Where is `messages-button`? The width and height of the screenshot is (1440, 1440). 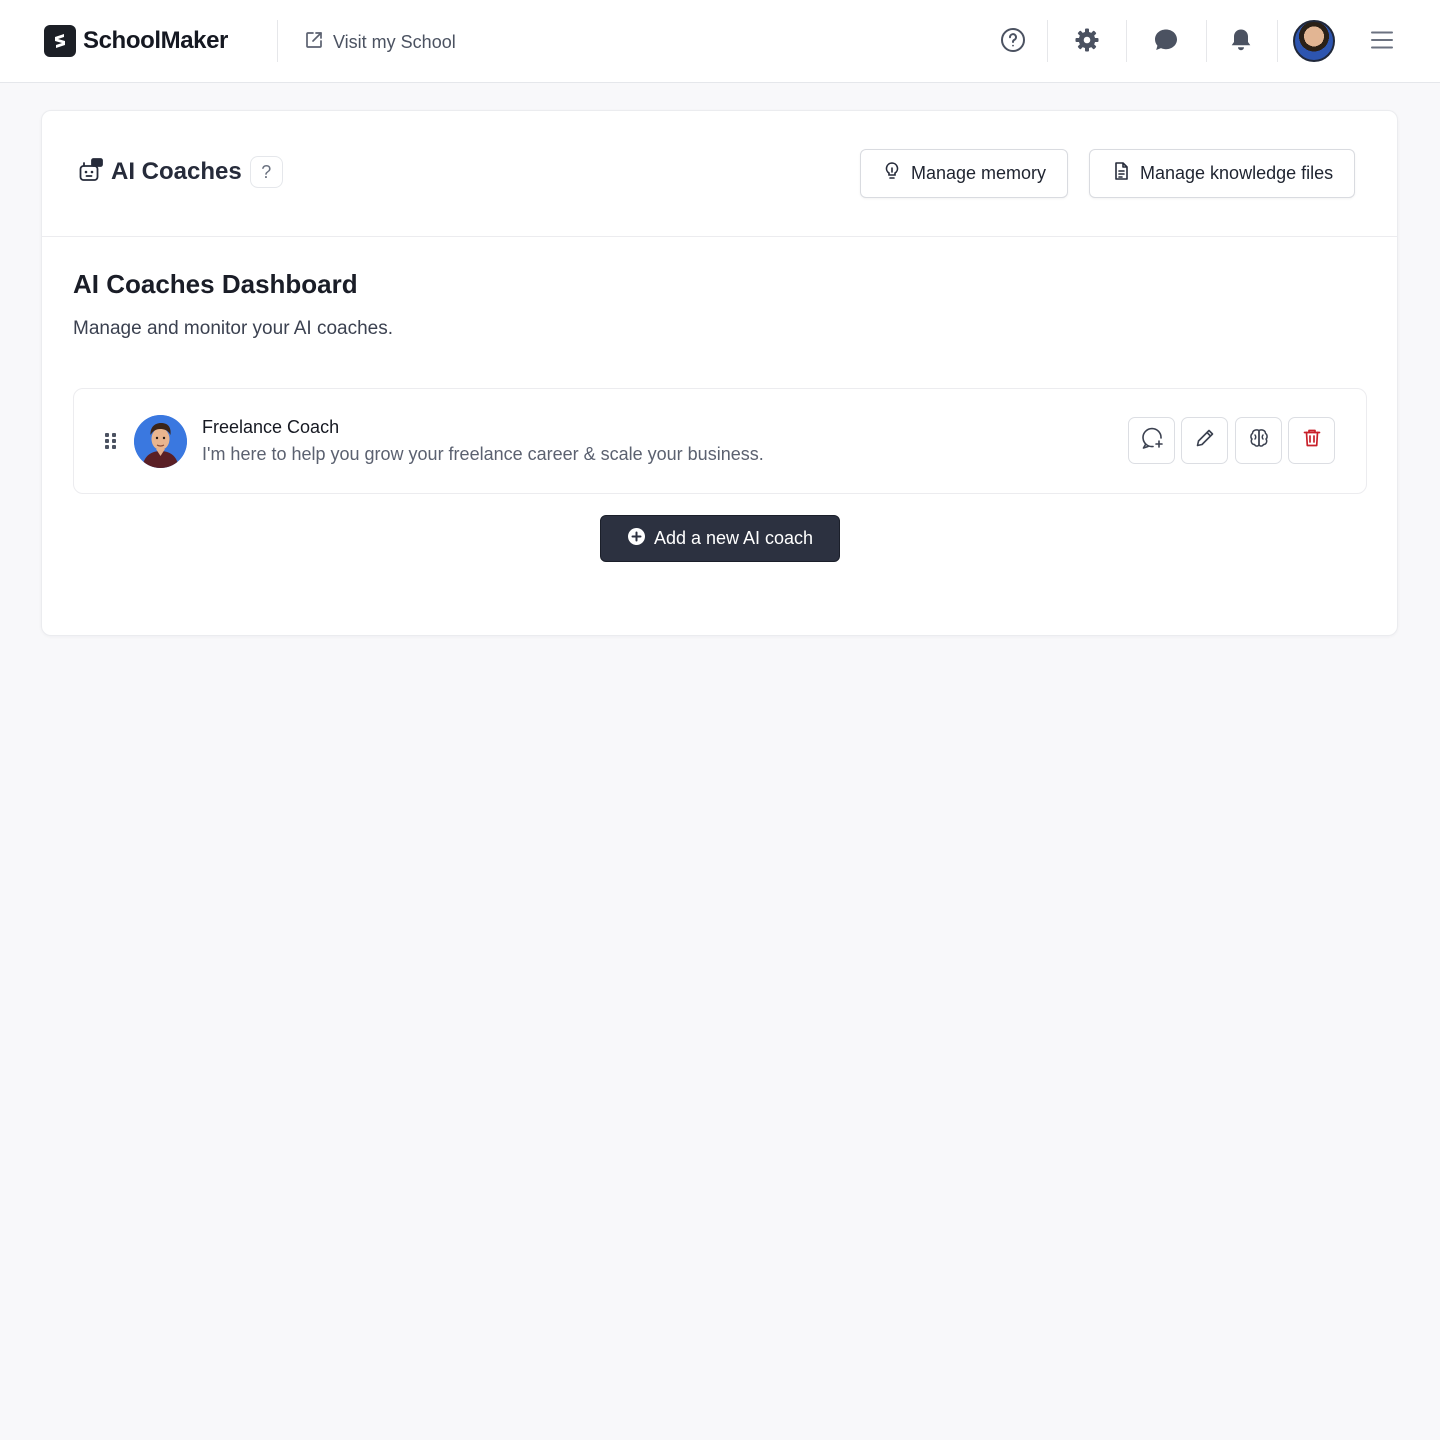 messages-button is located at coordinates (1166, 42).